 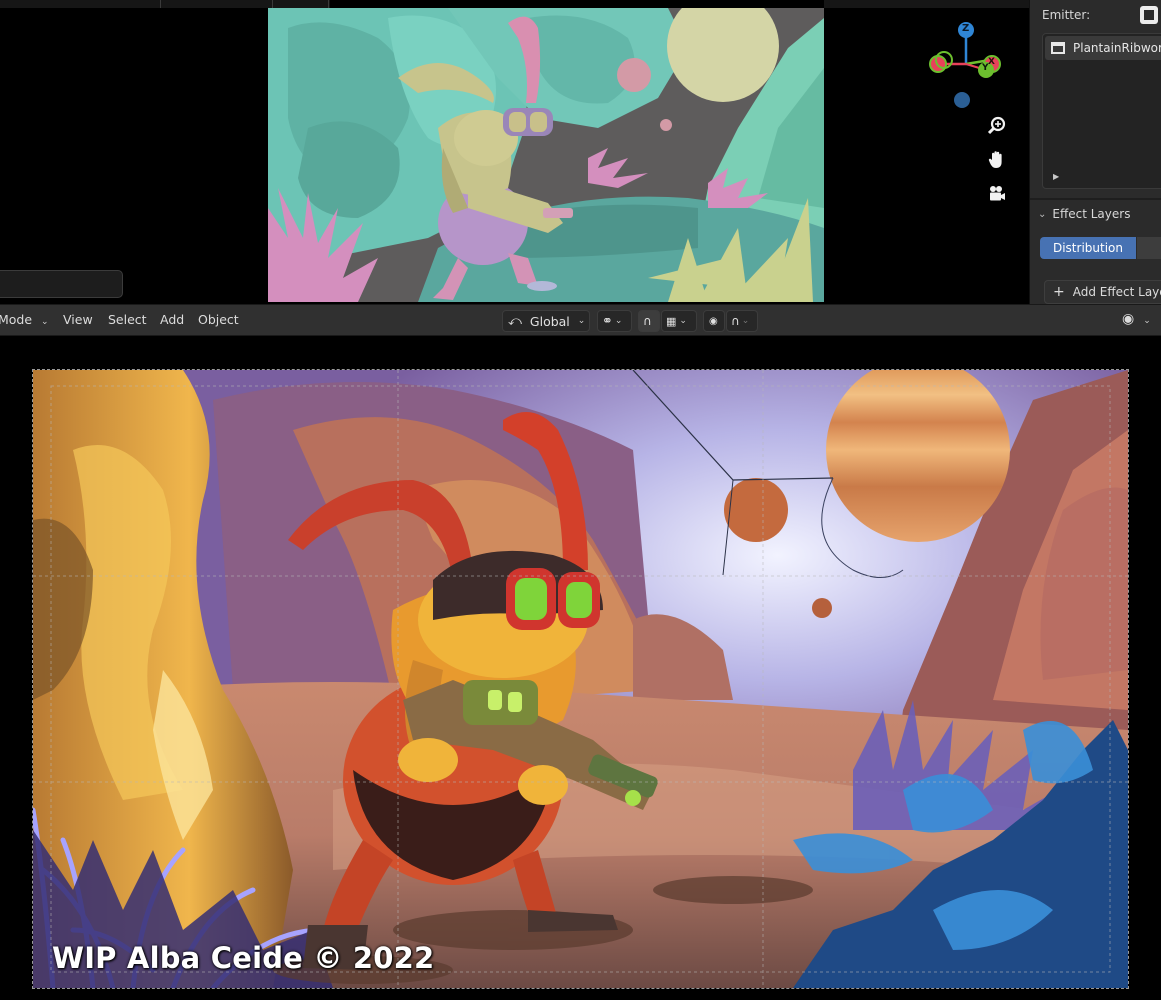 What do you see at coordinates (549, 321) in the screenshot?
I see `transform-orientation-label: Global` at bounding box center [549, 321].